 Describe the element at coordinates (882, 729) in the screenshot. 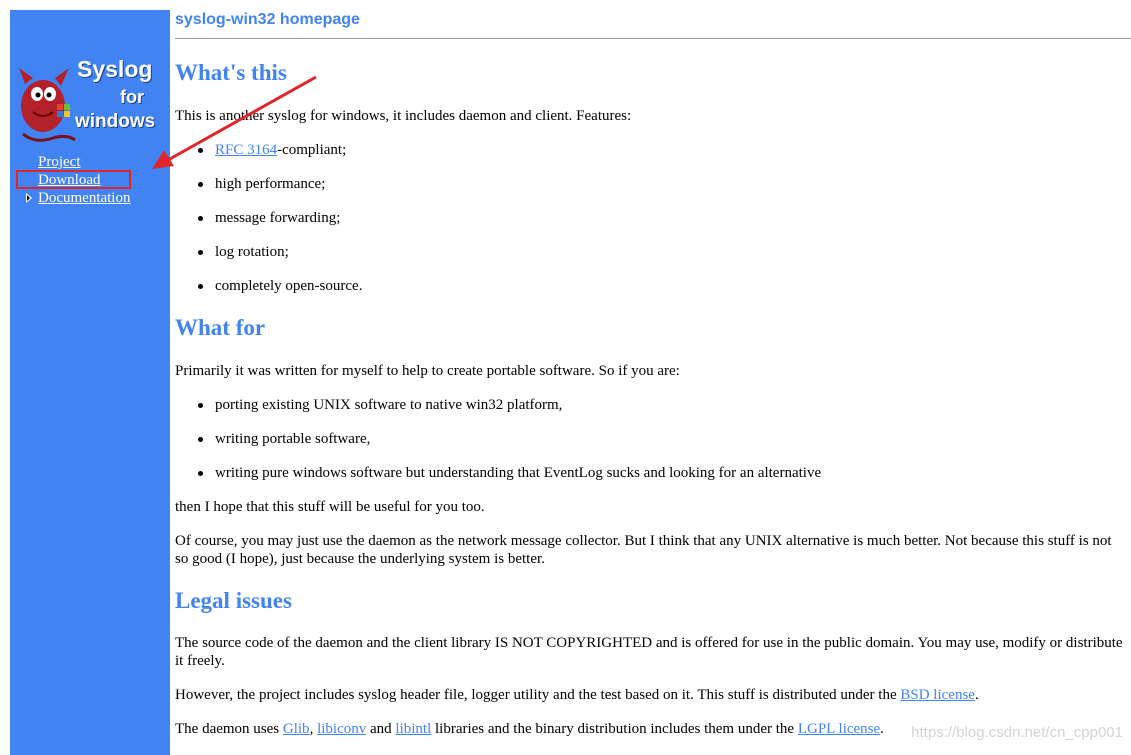

I see `legal-paragraph-3-end: .` at that location.